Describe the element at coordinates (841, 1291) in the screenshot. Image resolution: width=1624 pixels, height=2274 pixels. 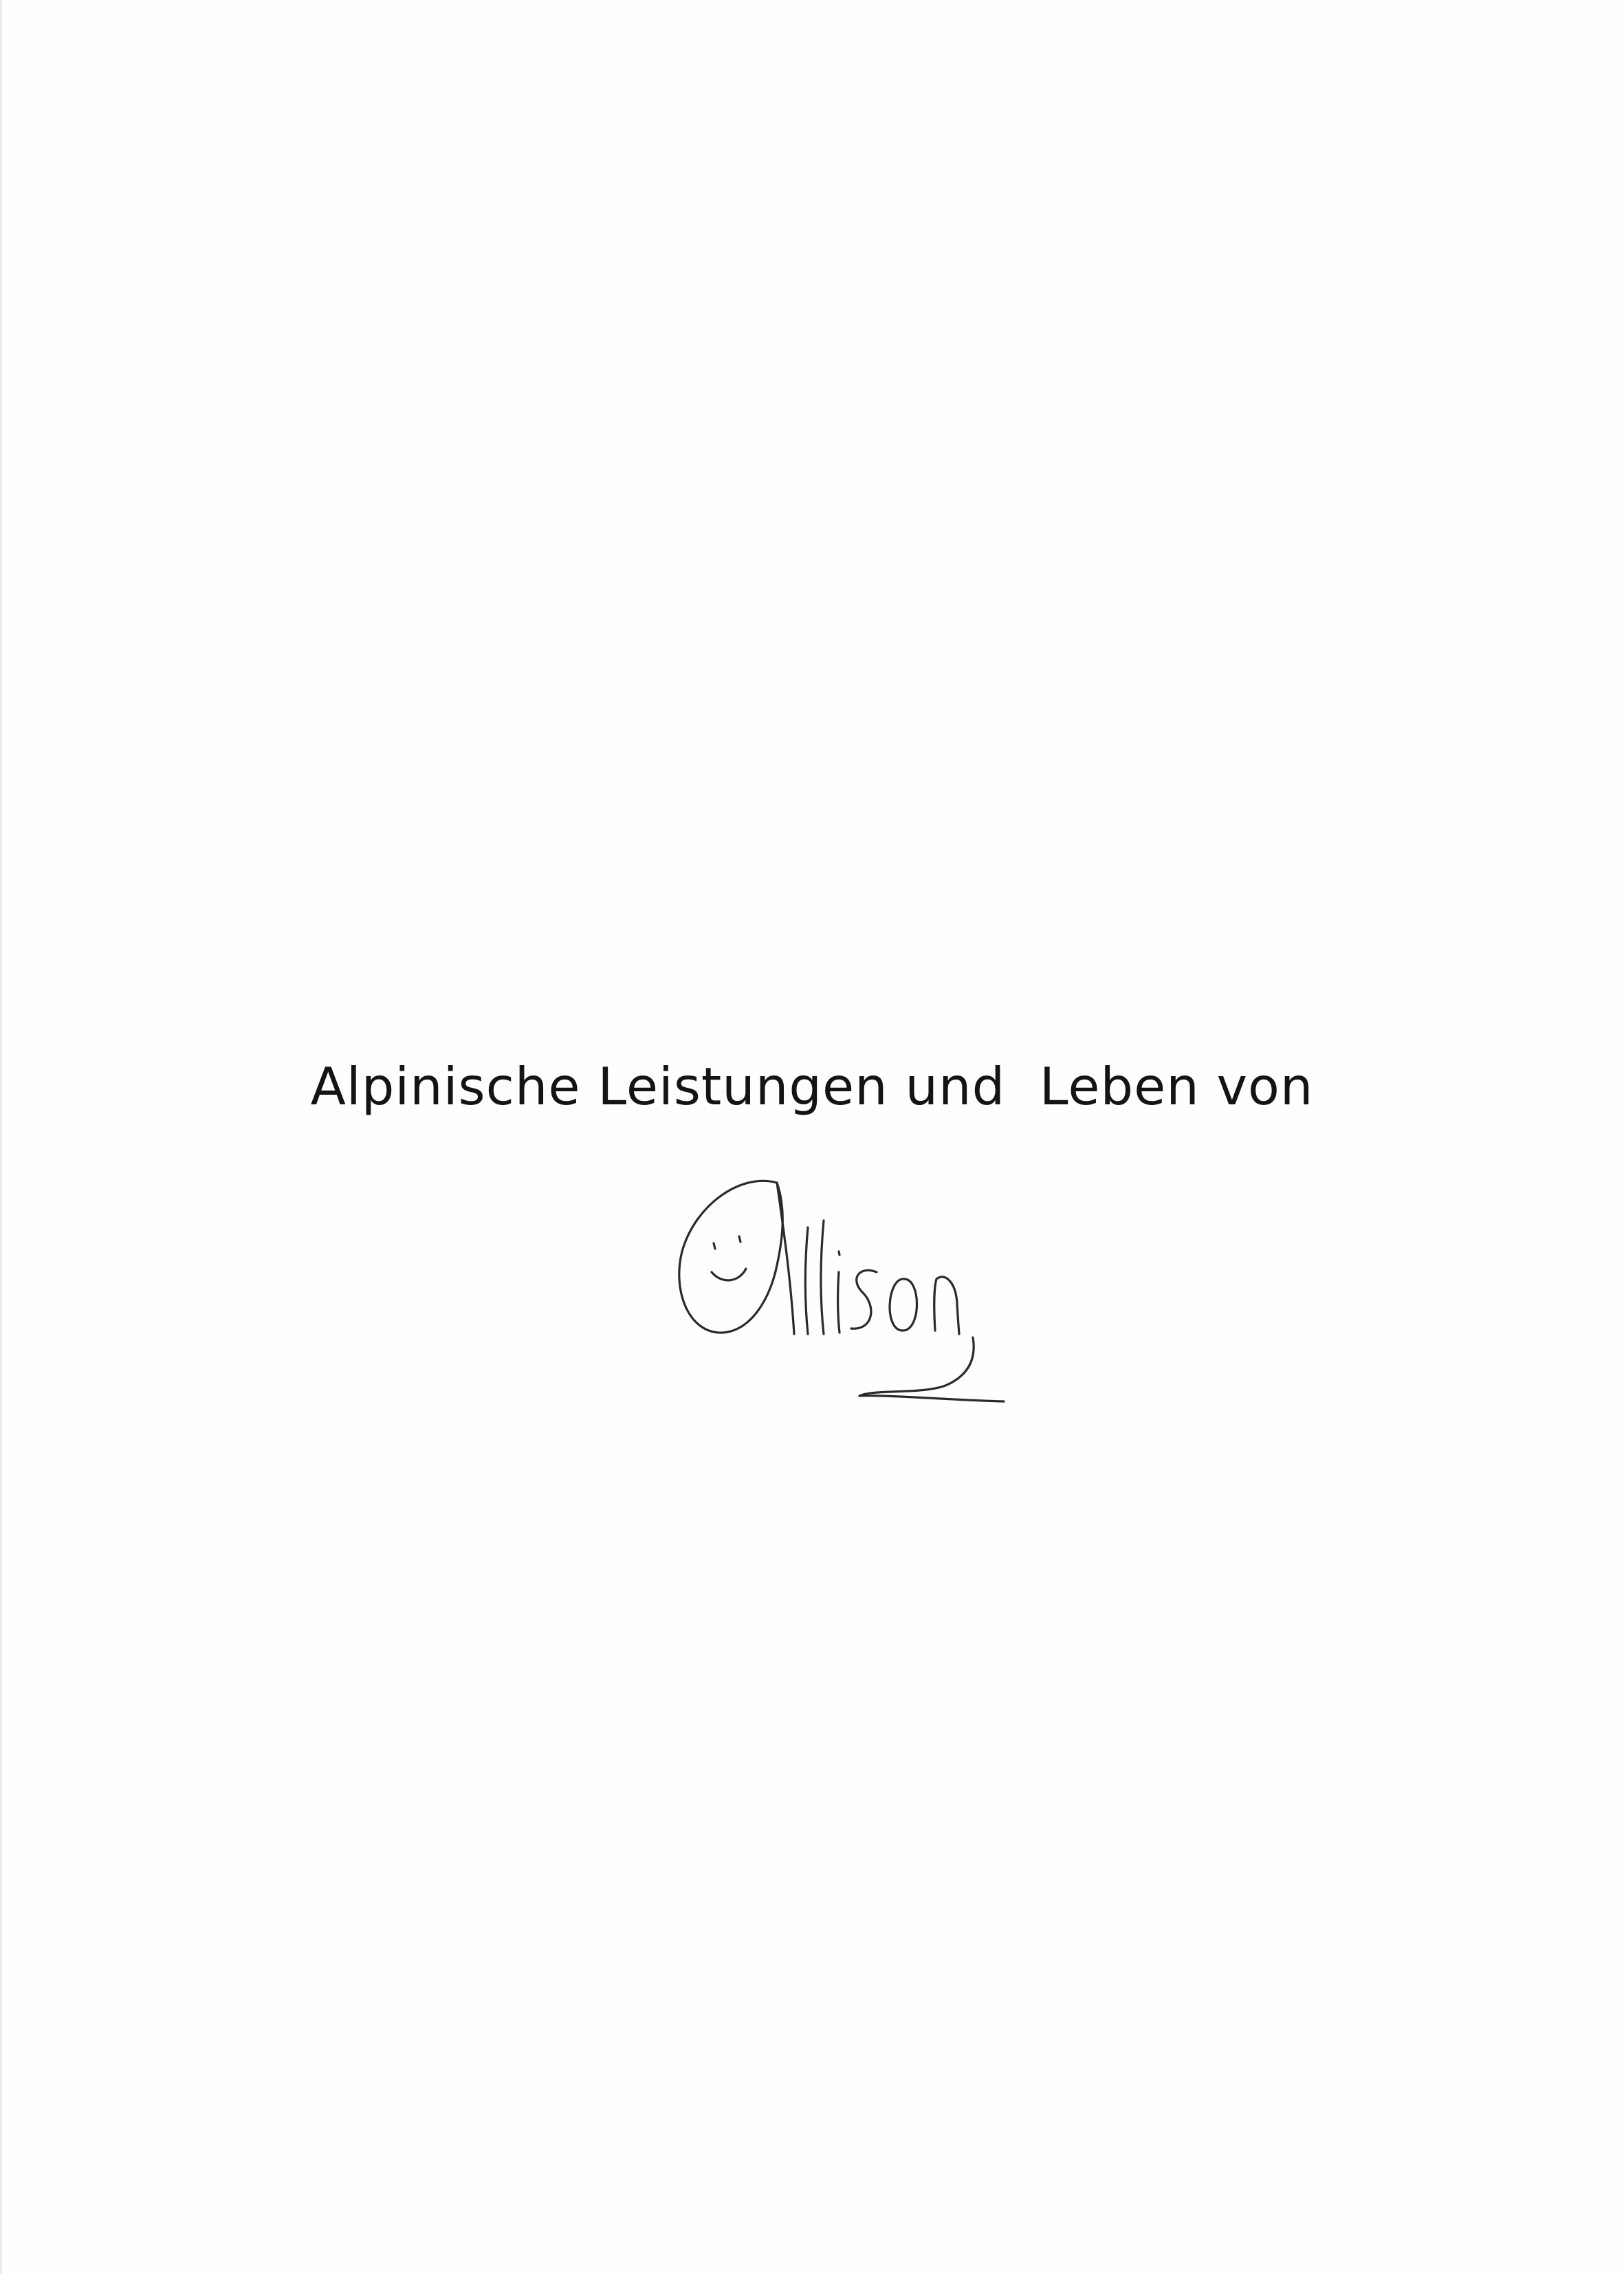
I see `handwritten-signature` at that location.